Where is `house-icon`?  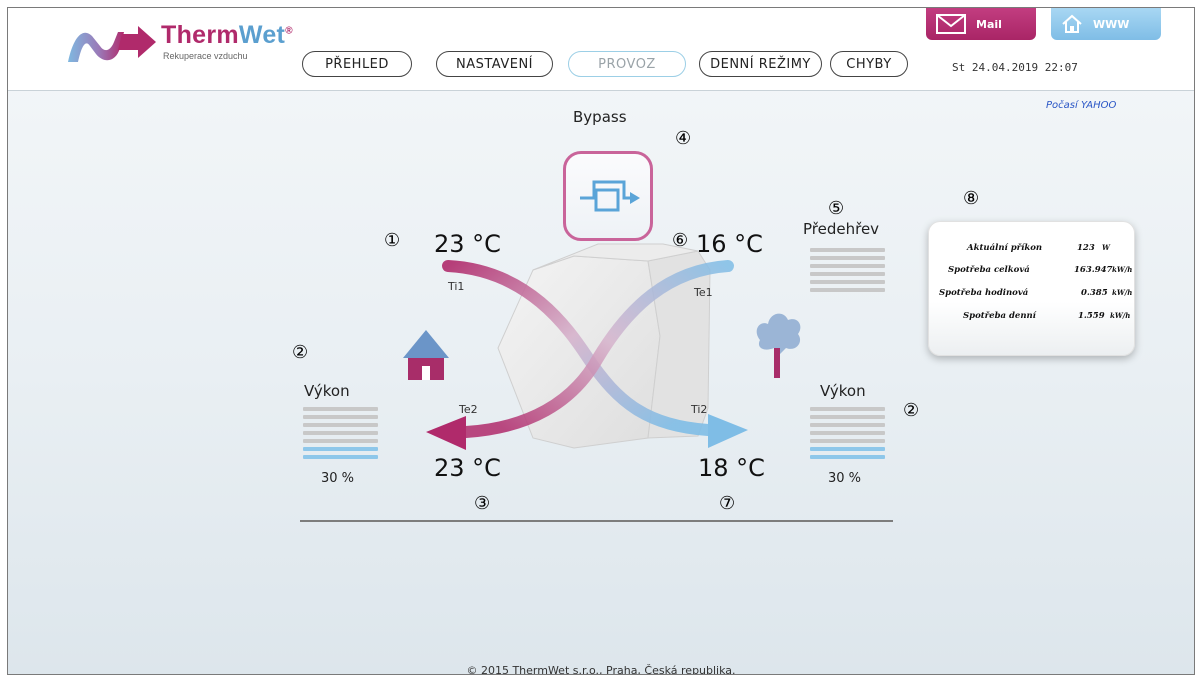 house-icon is located at coordinates (426, 355).